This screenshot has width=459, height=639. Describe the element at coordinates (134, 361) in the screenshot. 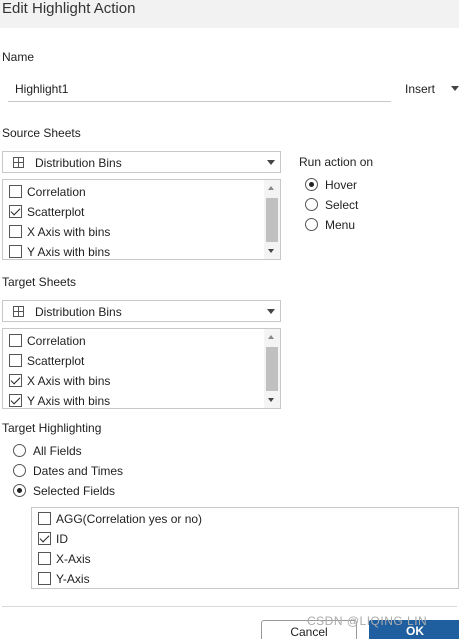

I see `target-sheet-item: Scatterplot` at that location.